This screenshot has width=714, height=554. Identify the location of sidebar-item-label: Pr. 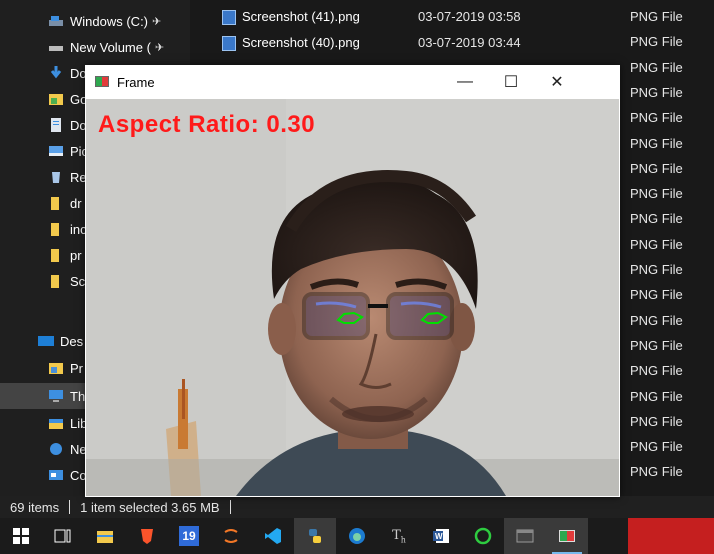
(76, 368).